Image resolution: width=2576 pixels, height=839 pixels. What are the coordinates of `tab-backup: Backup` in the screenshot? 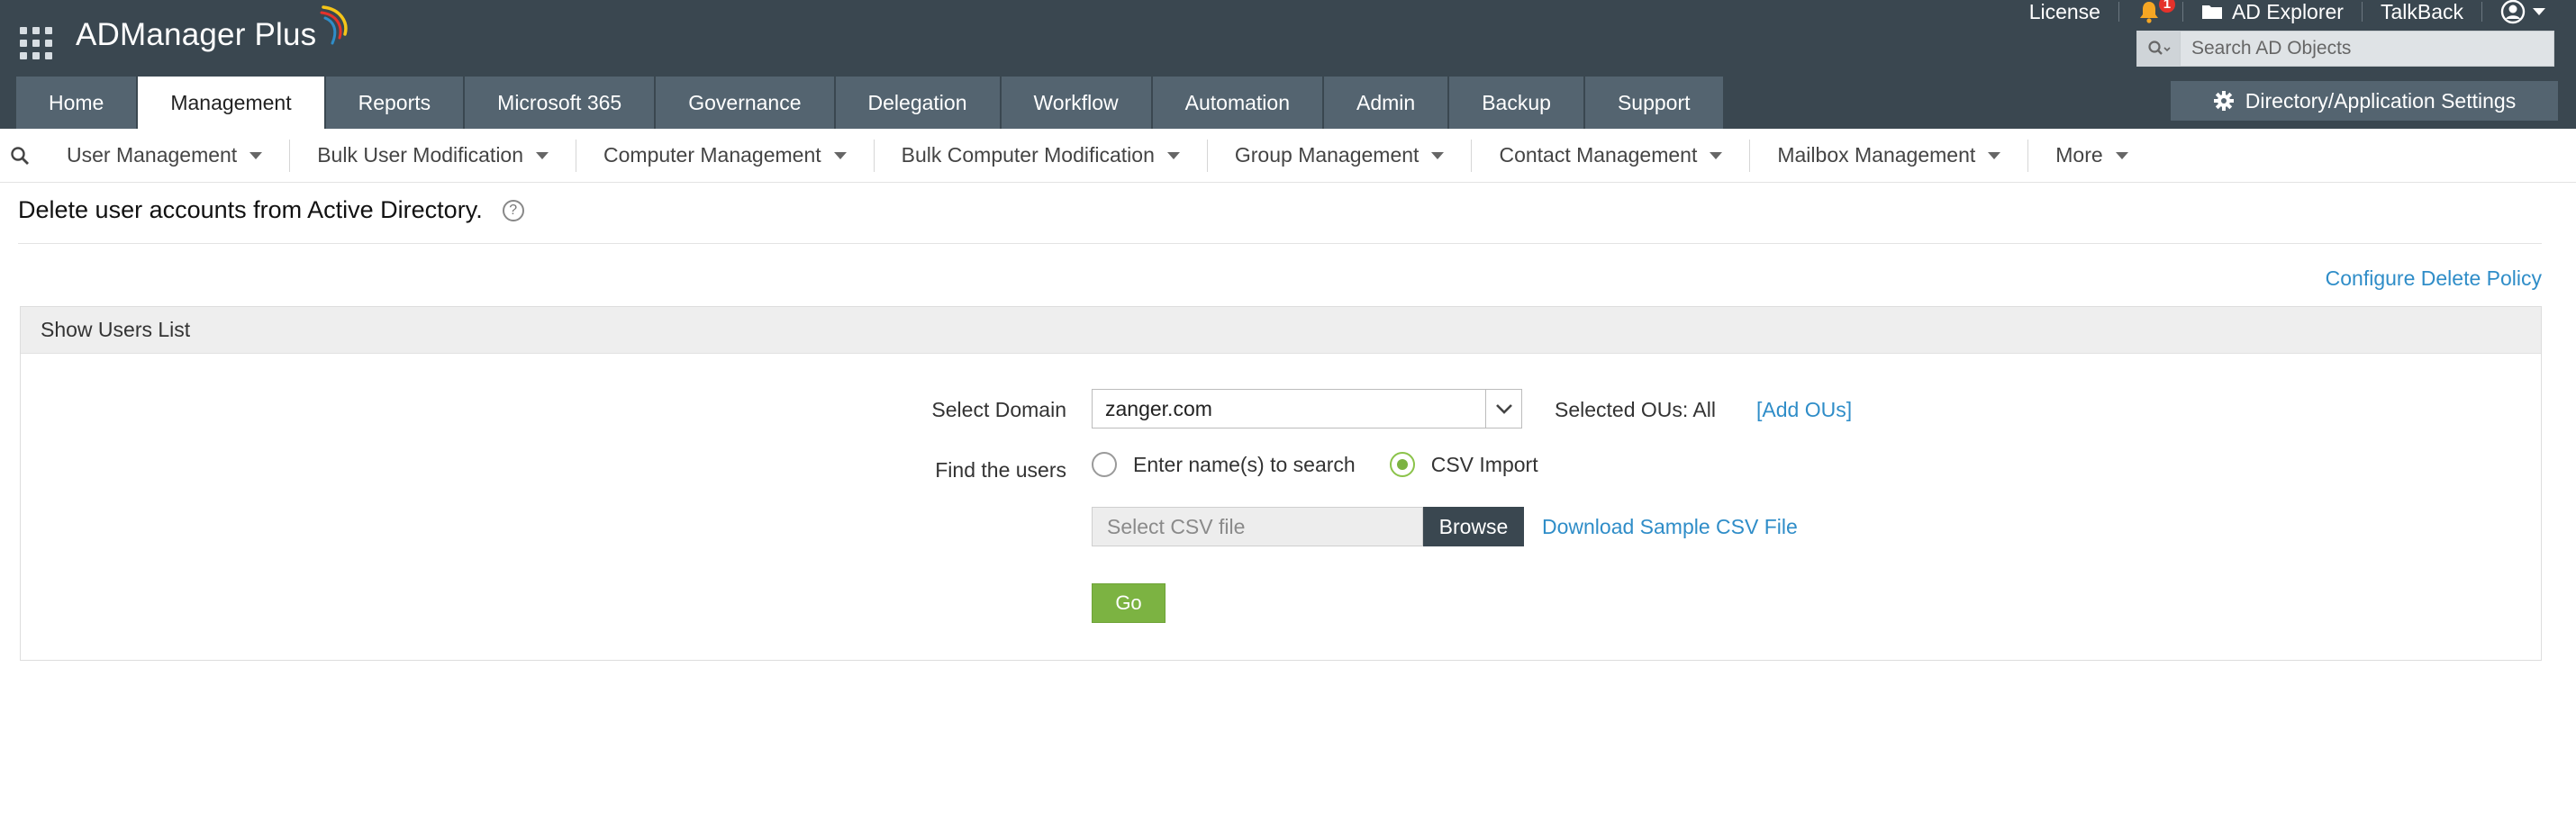 It's located at (1516, 103).